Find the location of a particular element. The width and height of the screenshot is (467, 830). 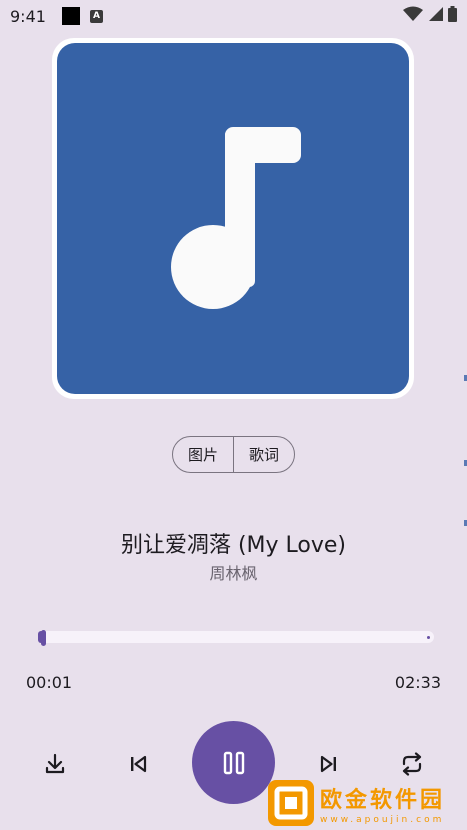

current-time: 00:01 is located at coordinates (49, 682).